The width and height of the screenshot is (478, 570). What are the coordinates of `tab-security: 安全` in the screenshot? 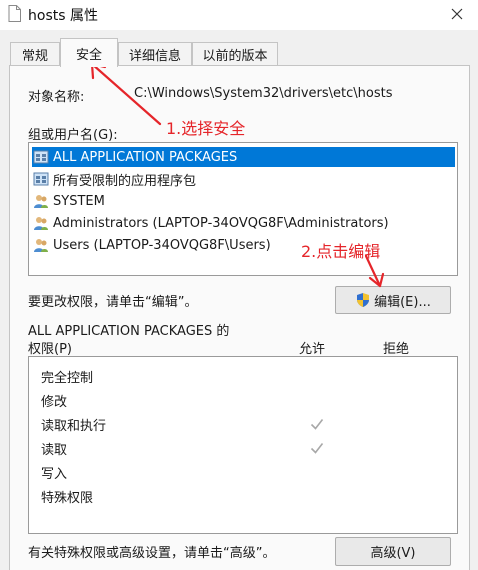 It's located at (89, 52).